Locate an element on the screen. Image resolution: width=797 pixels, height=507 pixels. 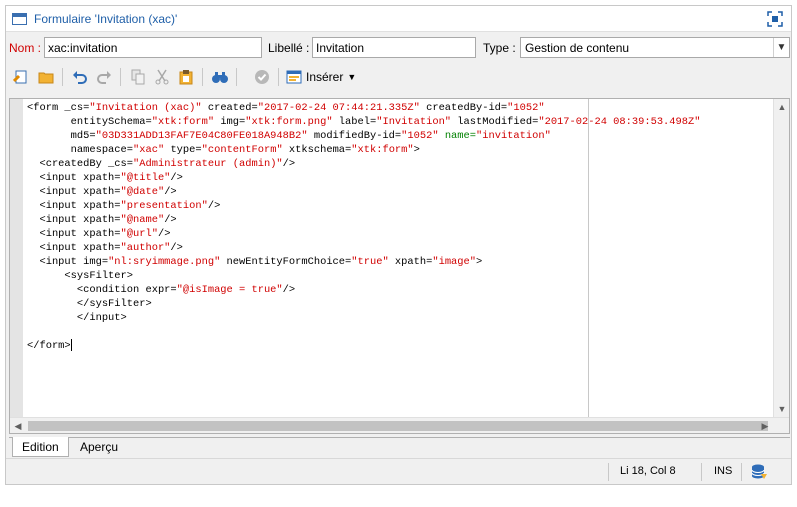
scroll-left-icon: ◀ is located at coordinates (18, 426).